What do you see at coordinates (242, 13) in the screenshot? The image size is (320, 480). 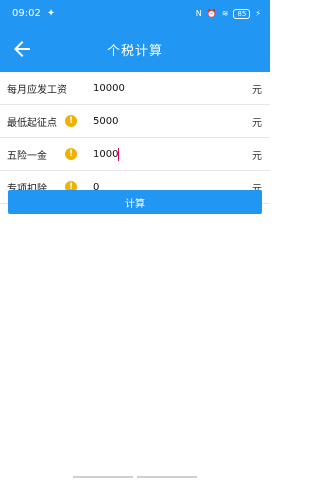 I see `battery-icon: 85` at bounding box center [242, 13].